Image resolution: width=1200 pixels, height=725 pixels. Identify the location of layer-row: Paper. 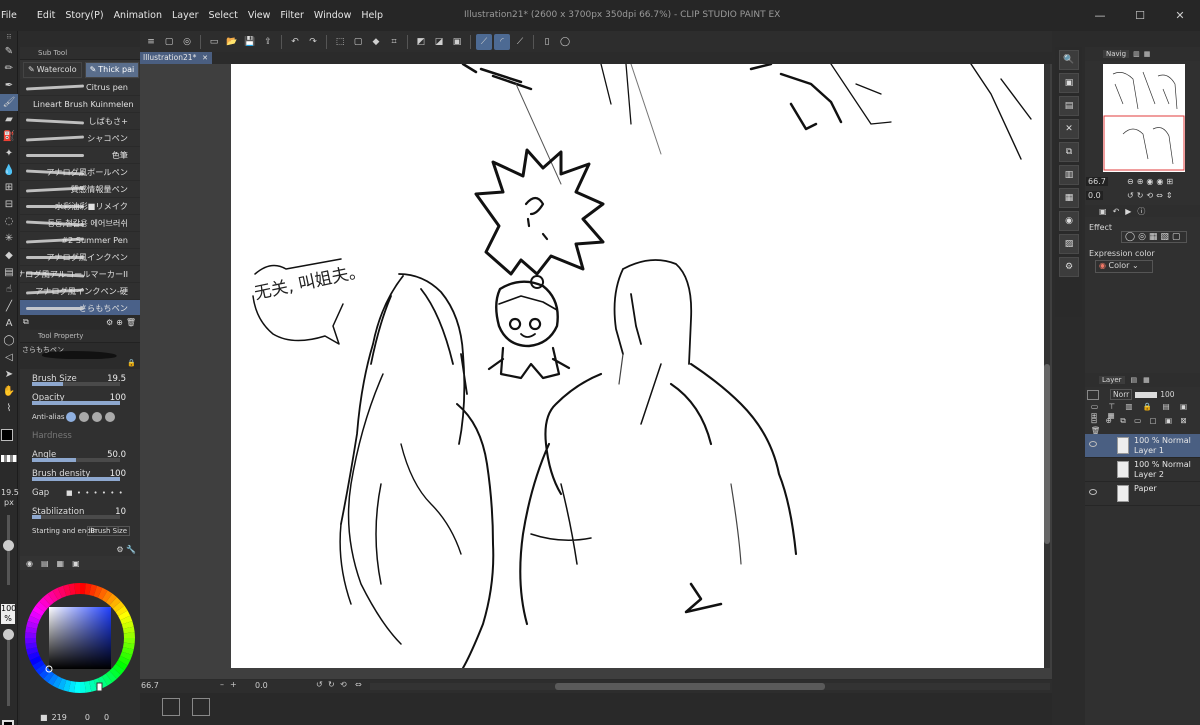
(1142, 494).